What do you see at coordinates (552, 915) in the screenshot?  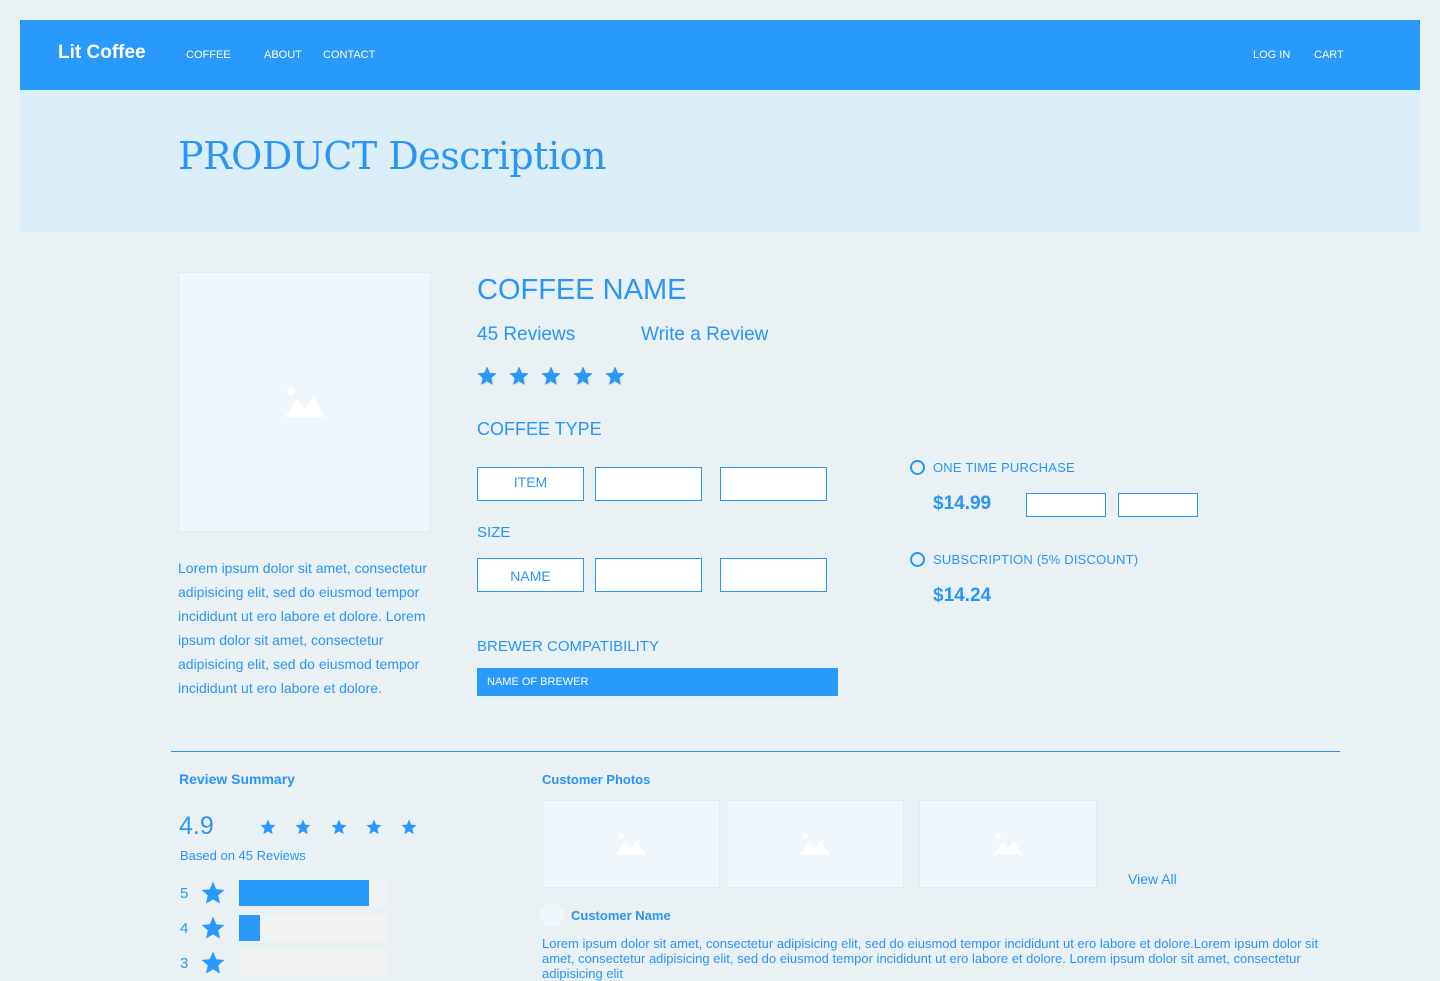 I see `avatar` at bounding box center [552, 915].